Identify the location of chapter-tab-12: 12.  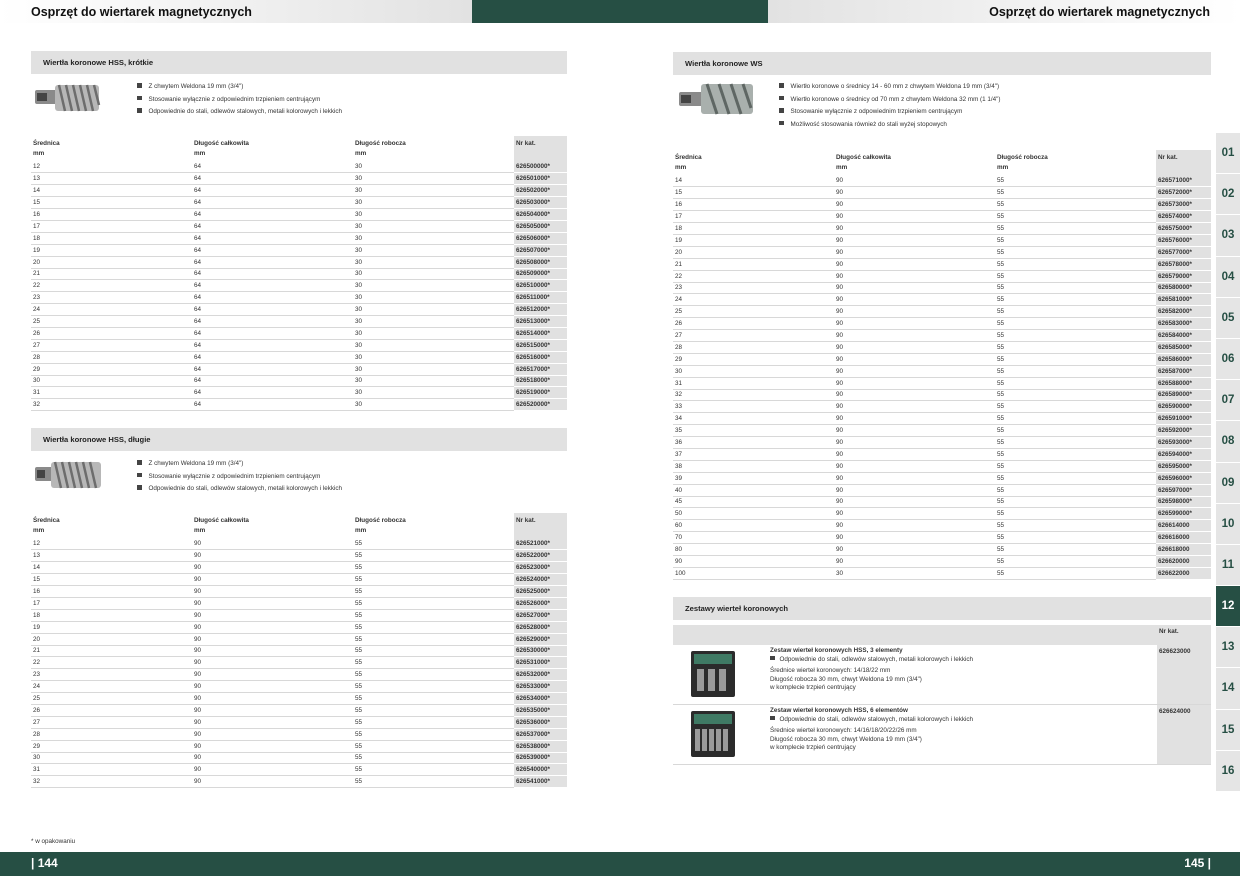
(1228, 607).